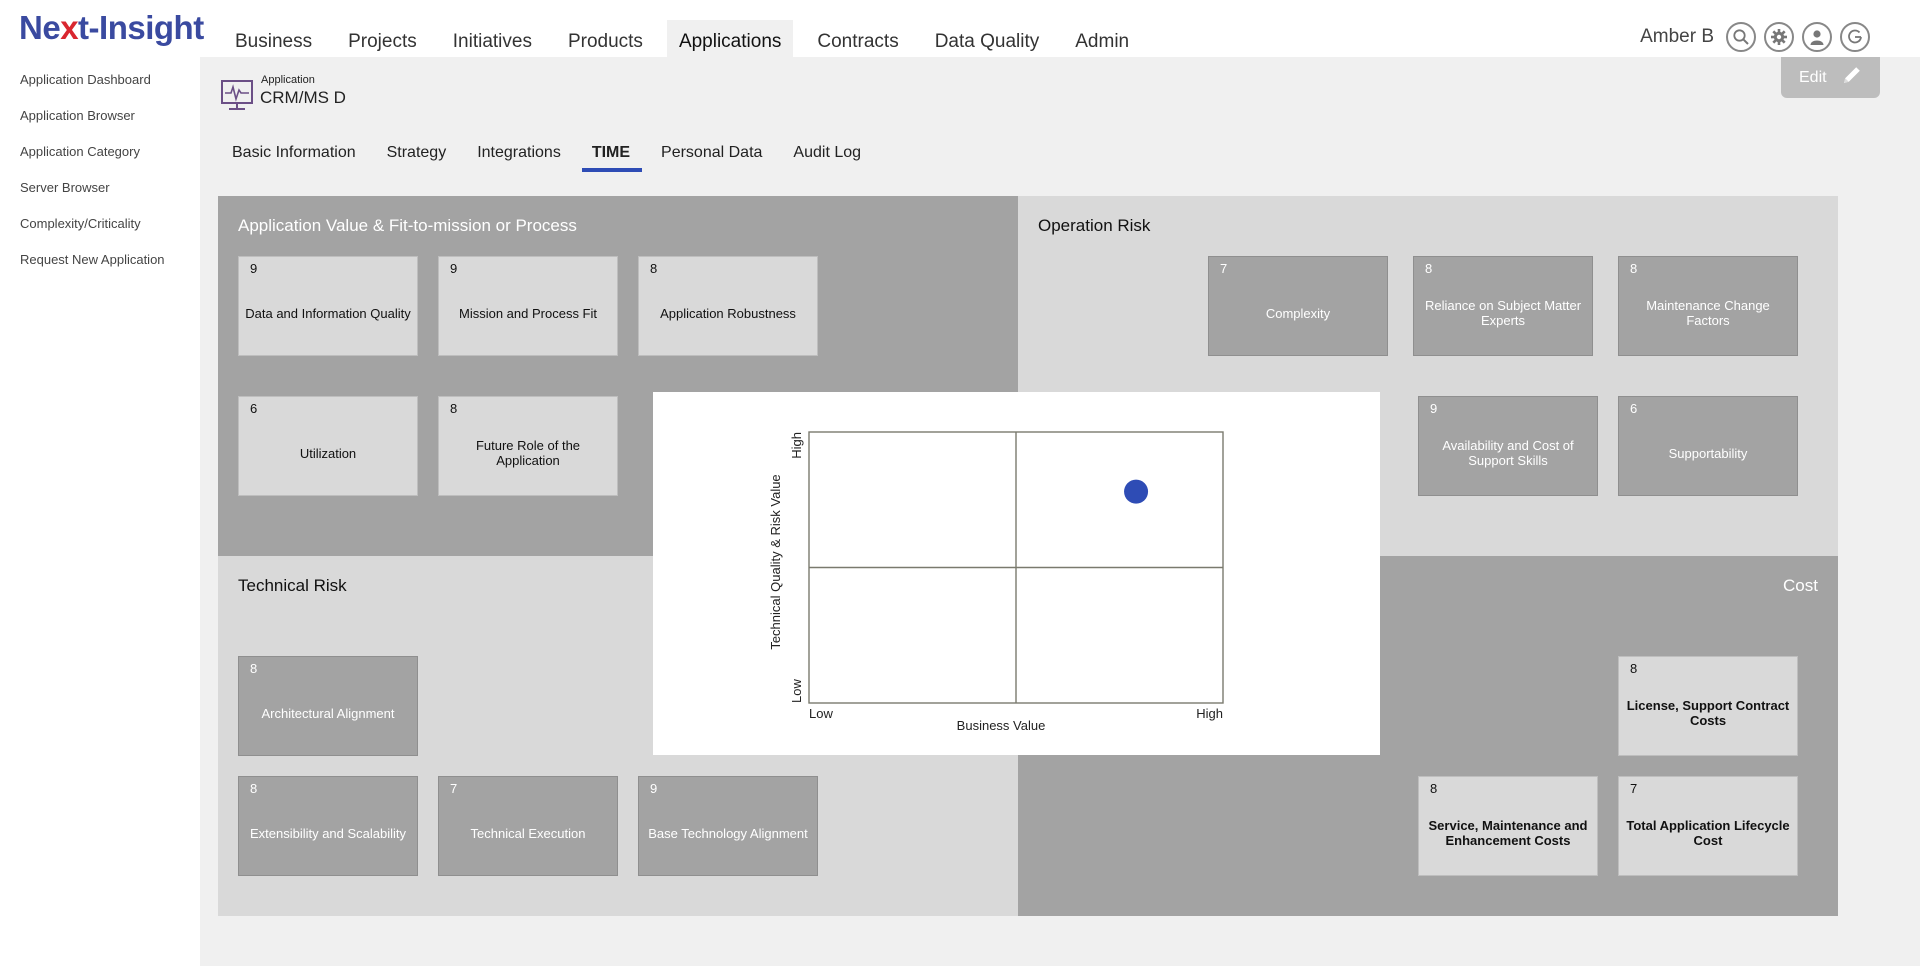  Describe the element at coordinates (382, 38) in the screenshot. I see `nav-projects: Projects` at that location.